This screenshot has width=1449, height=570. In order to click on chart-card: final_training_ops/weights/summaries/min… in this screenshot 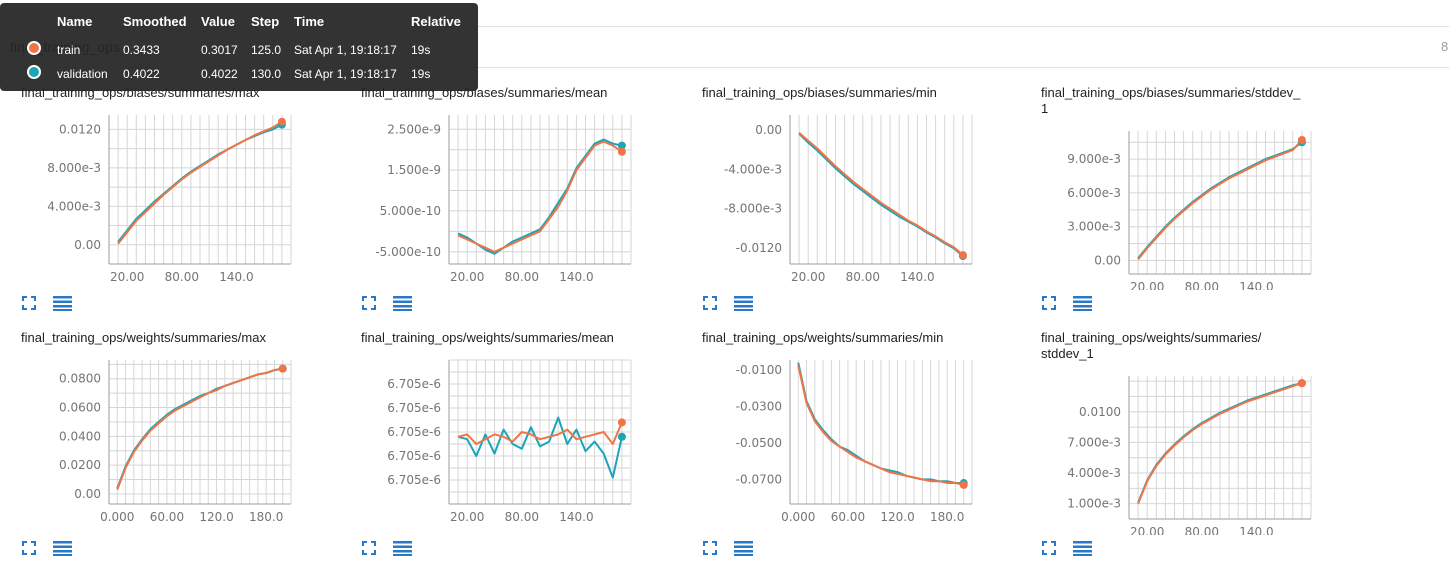, I will do `click(867, 450)`.